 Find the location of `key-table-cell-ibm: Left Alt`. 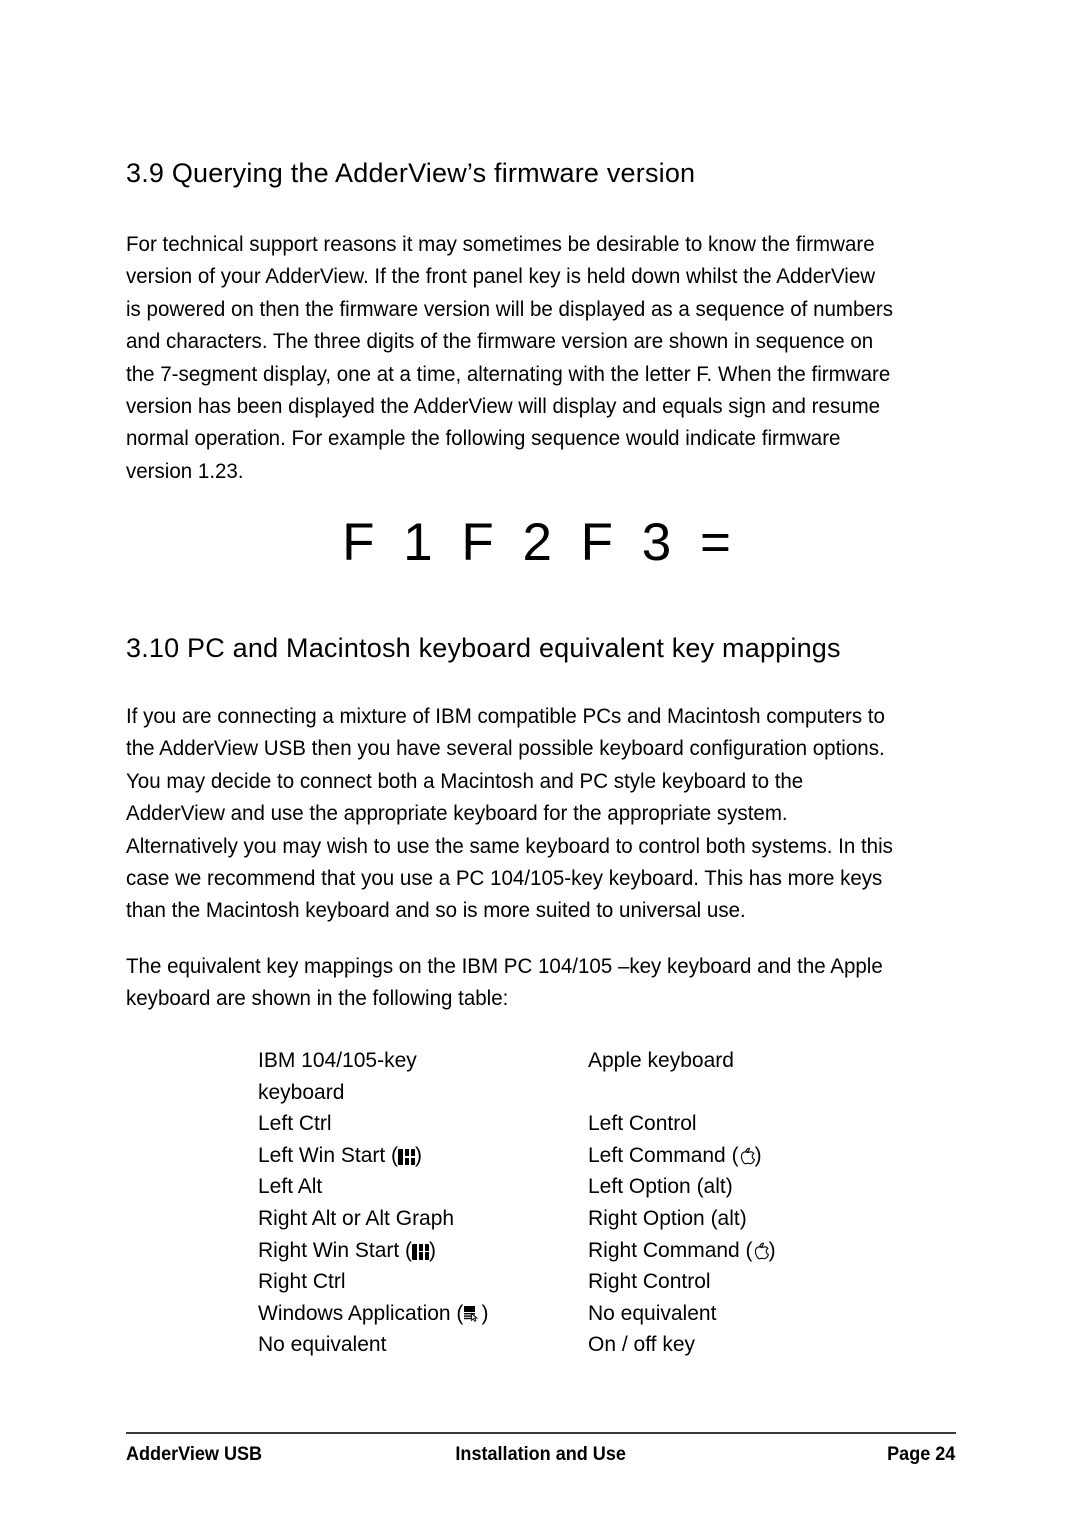

key-table-cell-ibm: Left Alt is located at coordinates (290, 1187).